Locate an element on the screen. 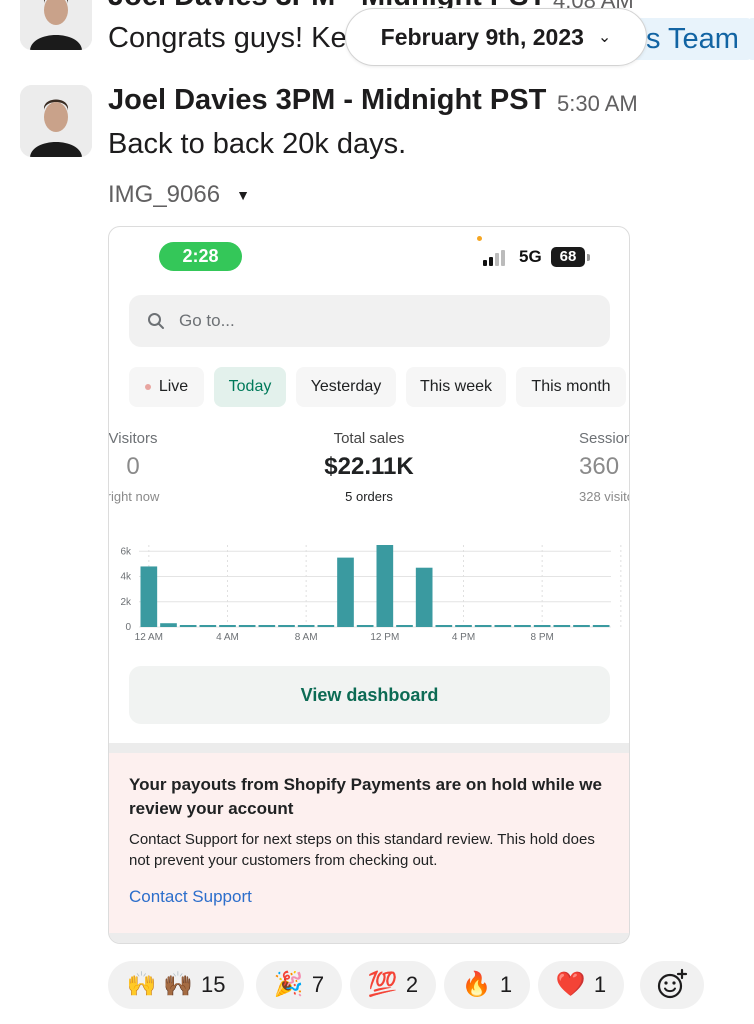 This screenshot has width=754, height=1024. raised-hands-icon: 🙌 🙌🏾 is located at coordinates (159, 984).